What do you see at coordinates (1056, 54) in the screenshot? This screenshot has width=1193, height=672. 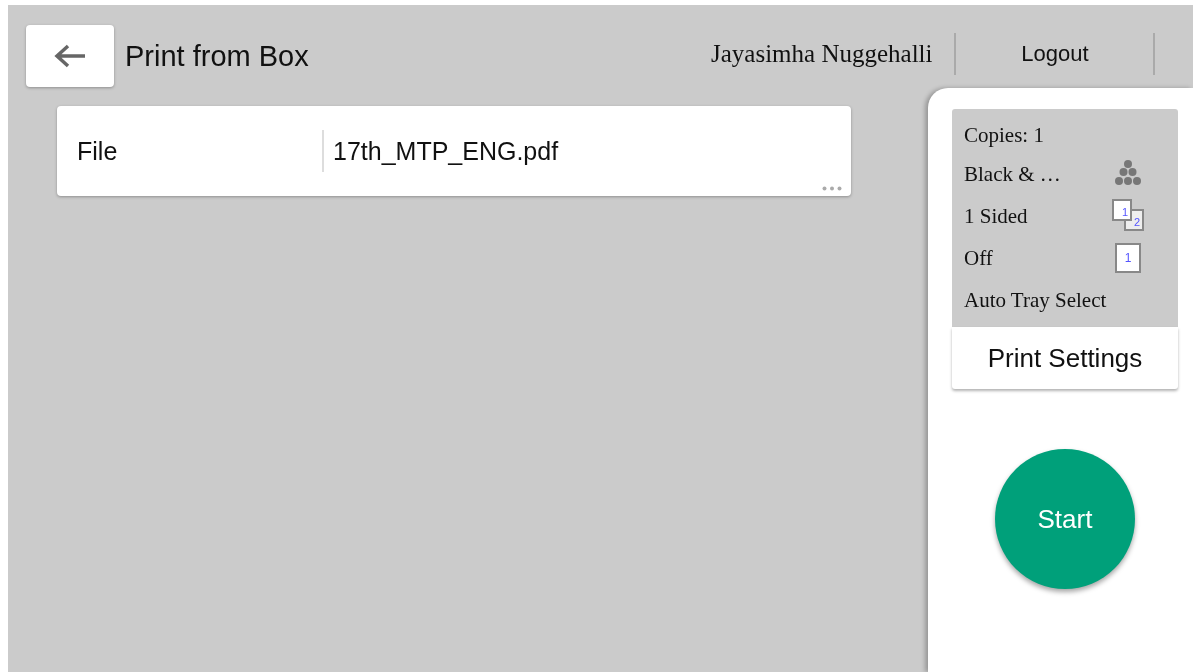 I see `logout-button: Logout` at bounding box center [1056, 54].